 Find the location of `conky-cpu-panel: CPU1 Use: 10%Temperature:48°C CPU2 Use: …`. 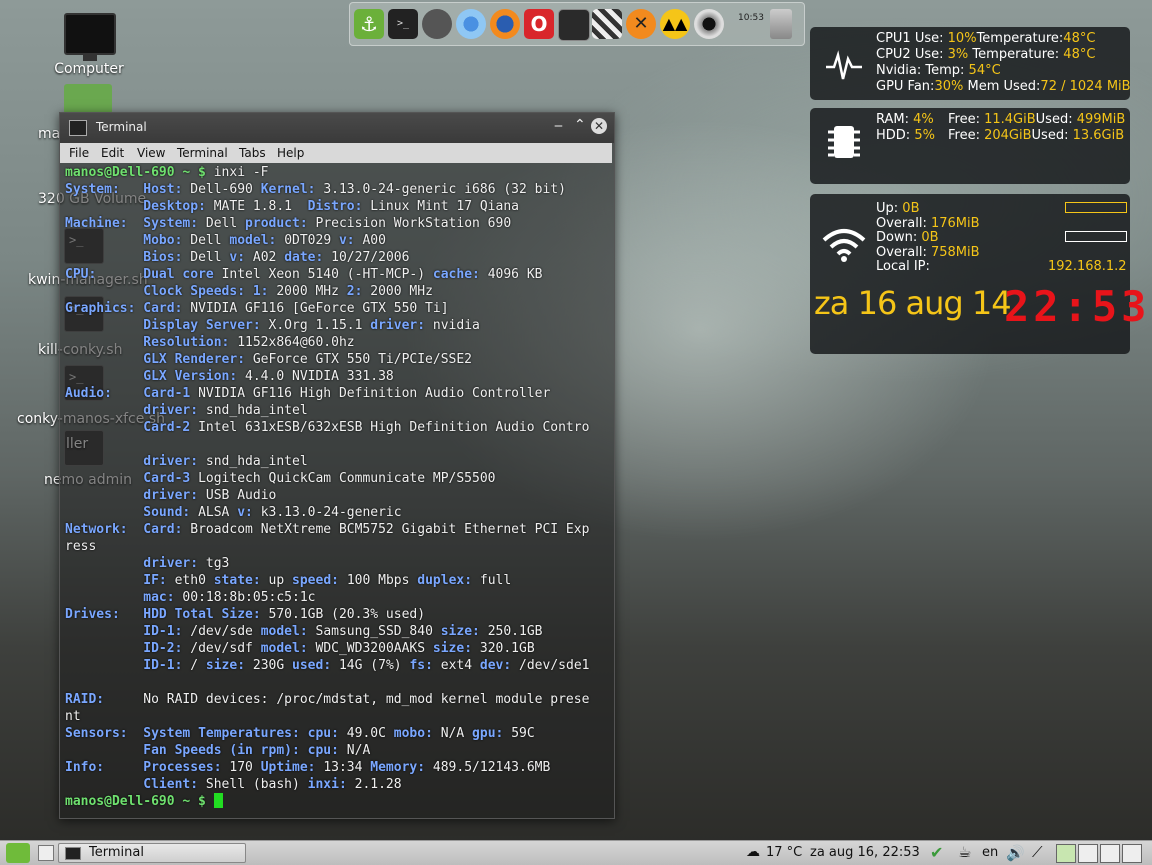

conky-cpu-panel: CPU1 Use: 10%Temperature:48°C CPU2 Use: … is located at coordinates (970, 63).